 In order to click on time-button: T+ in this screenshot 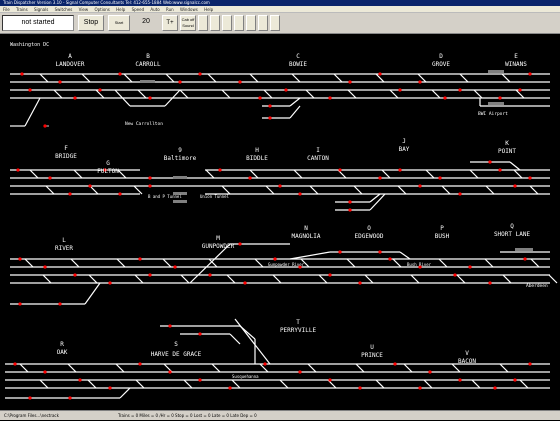, I will do `click(170, 23)`.